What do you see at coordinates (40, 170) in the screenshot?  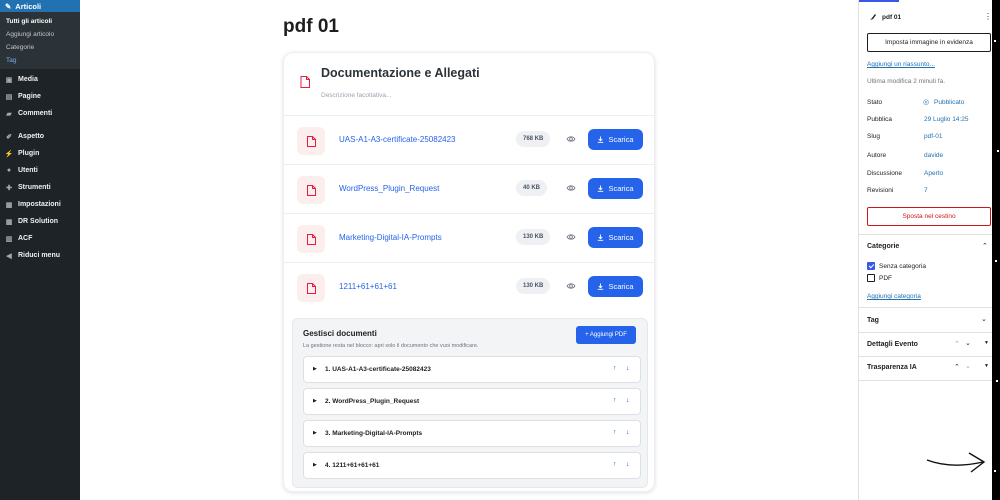 I see `menu-item-utenti: ● Utenti` at bounding box center [40, 170].